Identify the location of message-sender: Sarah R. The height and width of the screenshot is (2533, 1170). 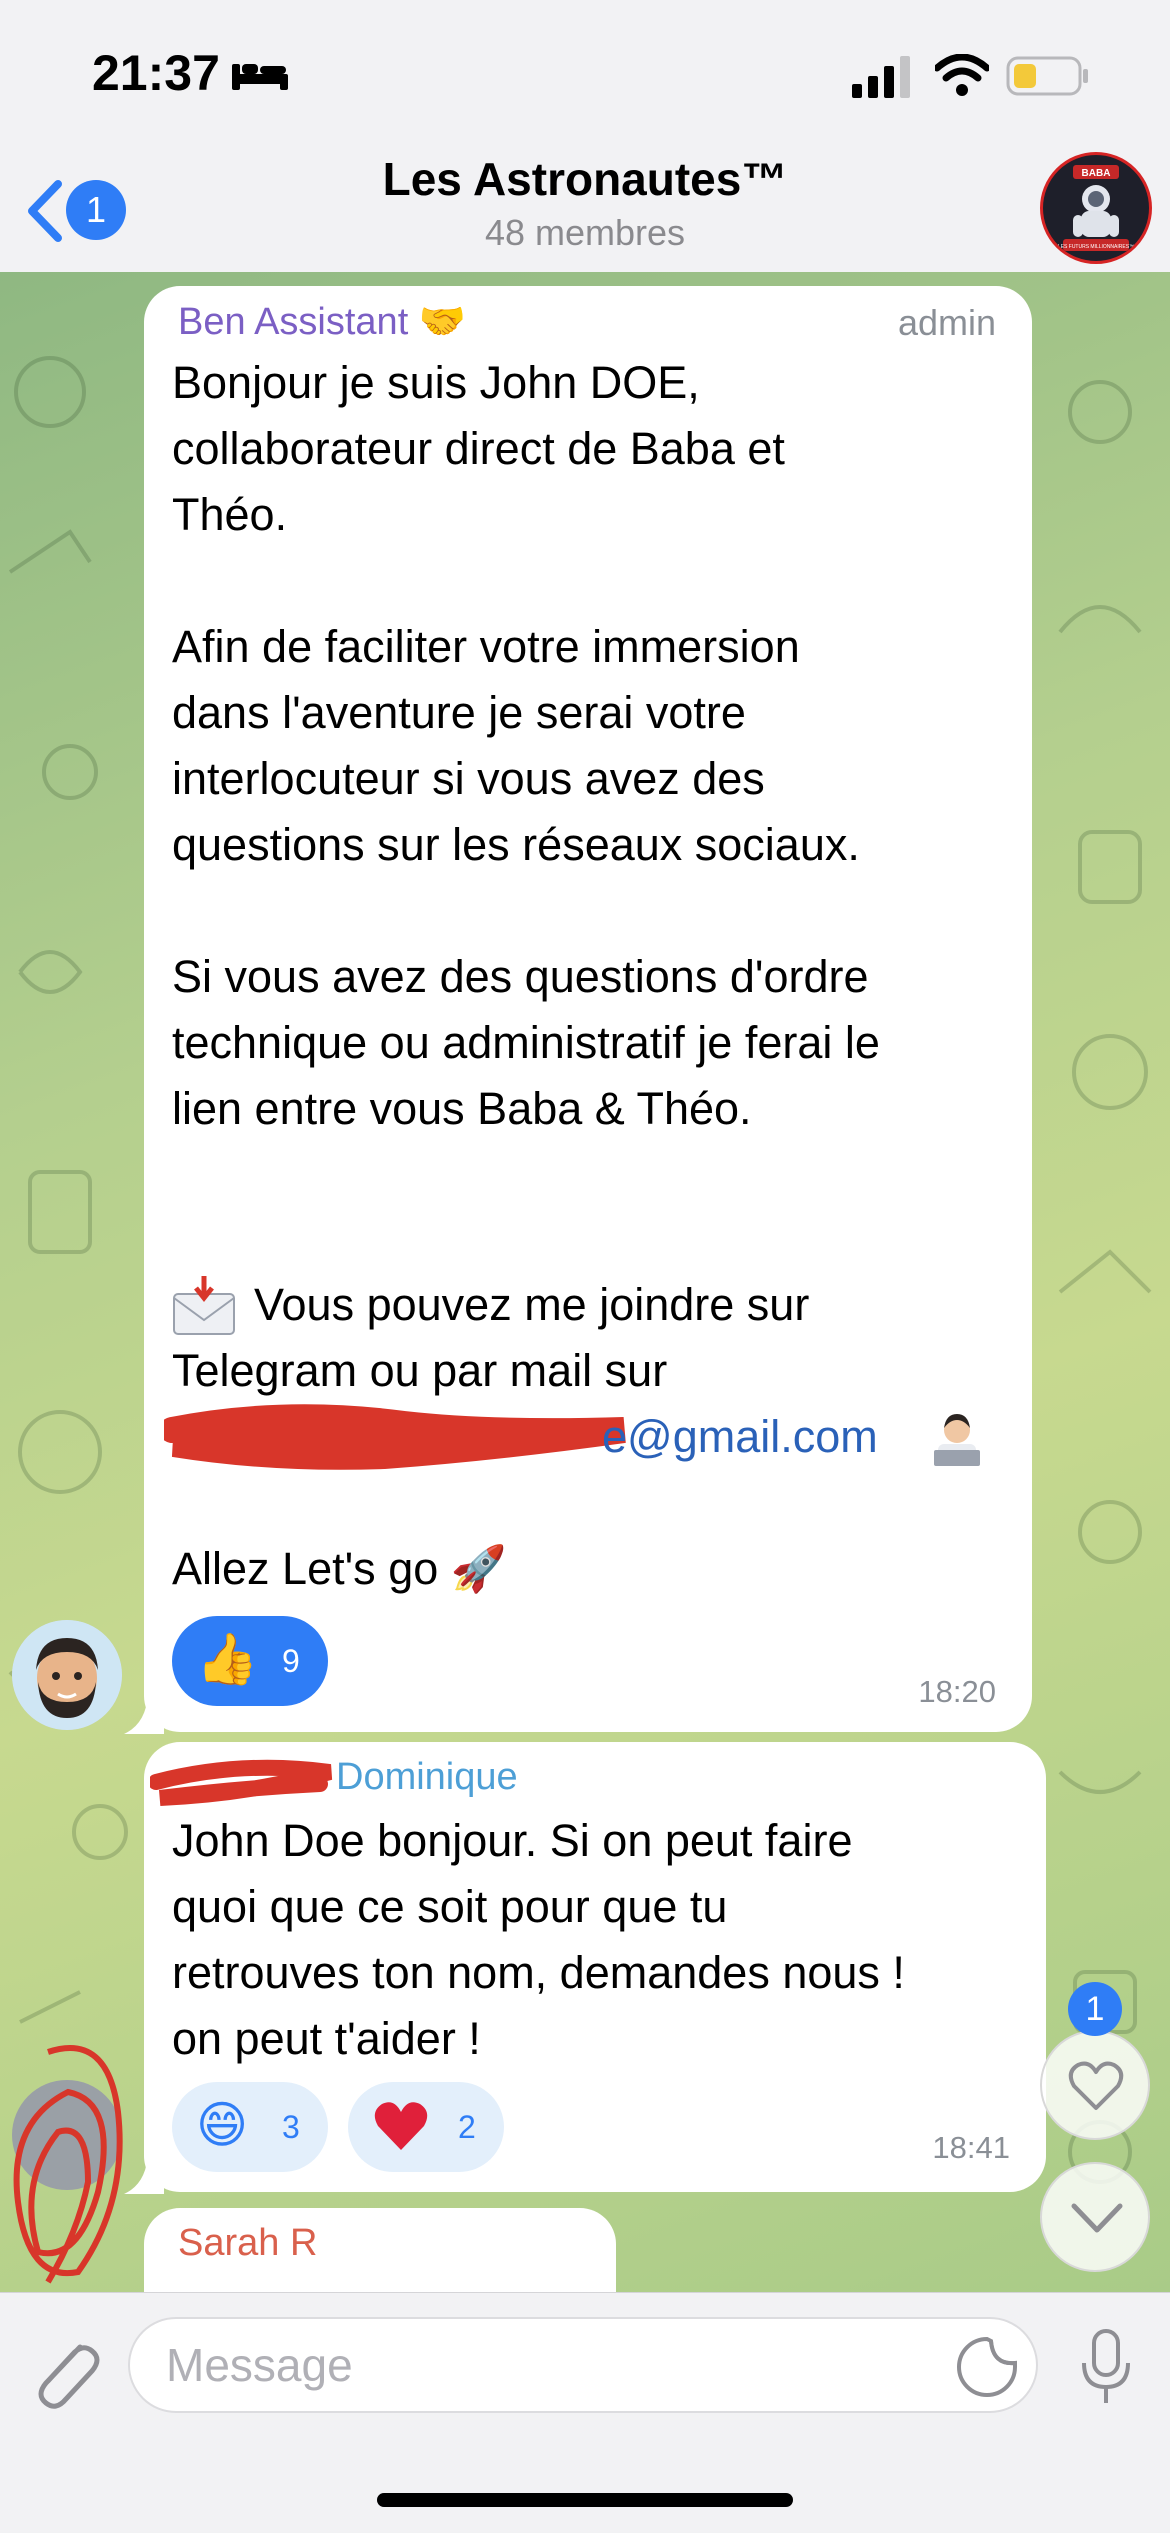
(247, 2243).